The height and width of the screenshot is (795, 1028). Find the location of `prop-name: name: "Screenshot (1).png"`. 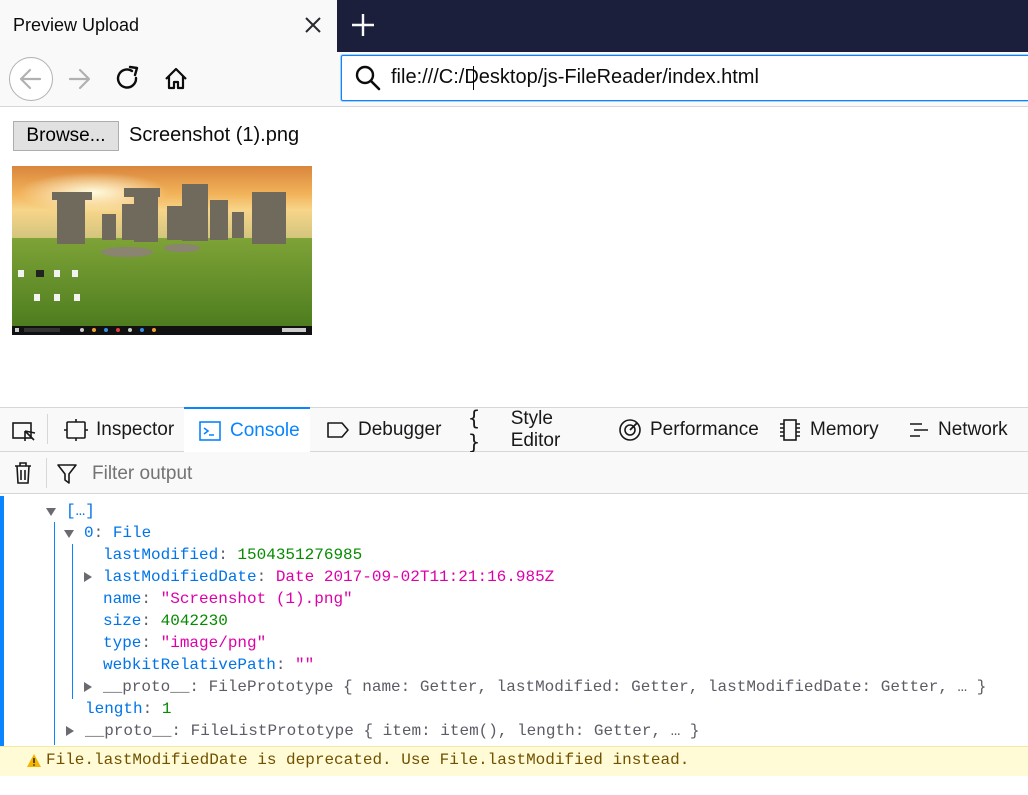

prop-name: name: "Screenshot (1).png" is located at coordinates (228, 599).